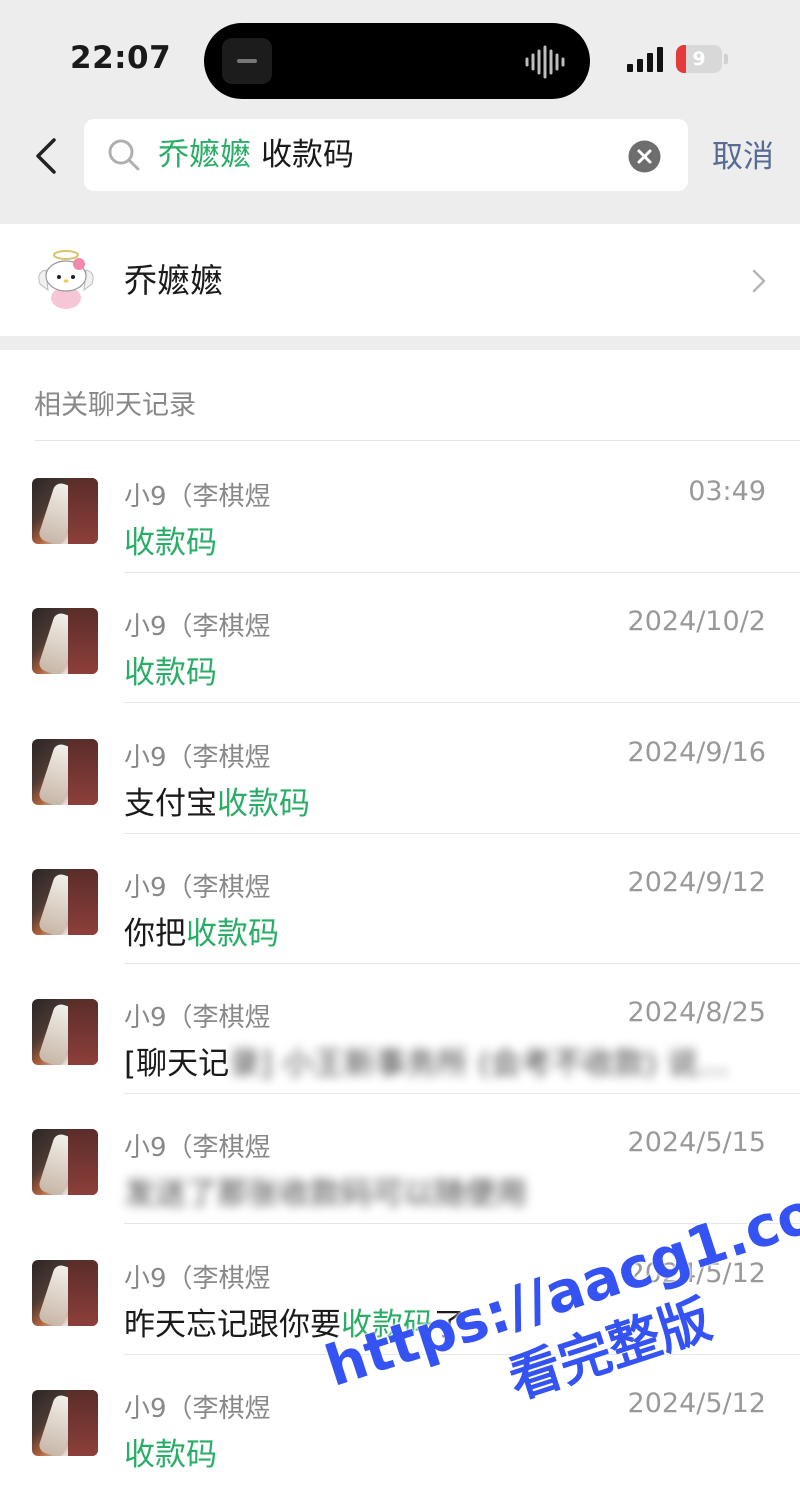 The width and height of the screenshot is (800, 1508). What do you see at coordinates (204, 155) in the screenshot?
I see `search-contact-tag: 乔嬷嬷` at bounding box center [204, 155].